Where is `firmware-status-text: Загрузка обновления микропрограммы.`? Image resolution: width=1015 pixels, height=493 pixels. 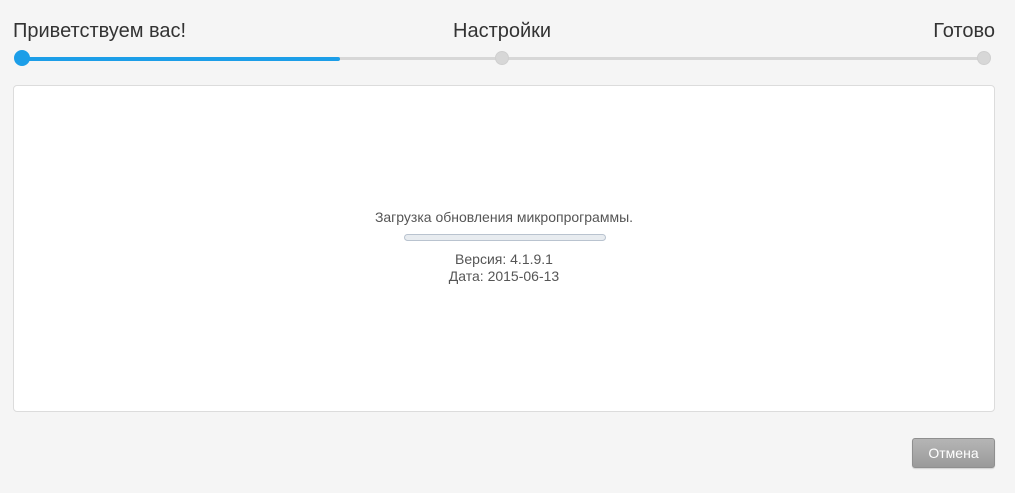 firmware-status-text: Загрузка обновления микропрограммы. is located at coordinates (504, 217).